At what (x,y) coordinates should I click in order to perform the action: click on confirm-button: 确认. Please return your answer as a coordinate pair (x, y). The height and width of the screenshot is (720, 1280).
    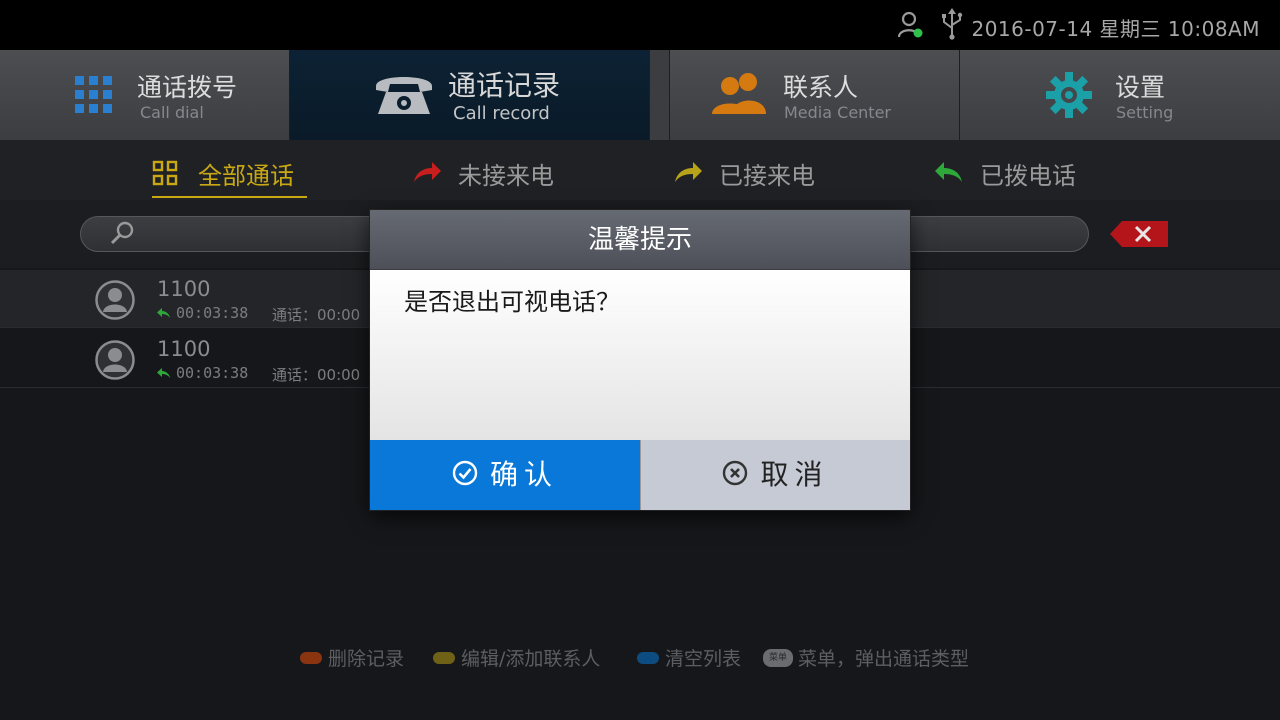
    Looking at the image, I should click on (505, 475).